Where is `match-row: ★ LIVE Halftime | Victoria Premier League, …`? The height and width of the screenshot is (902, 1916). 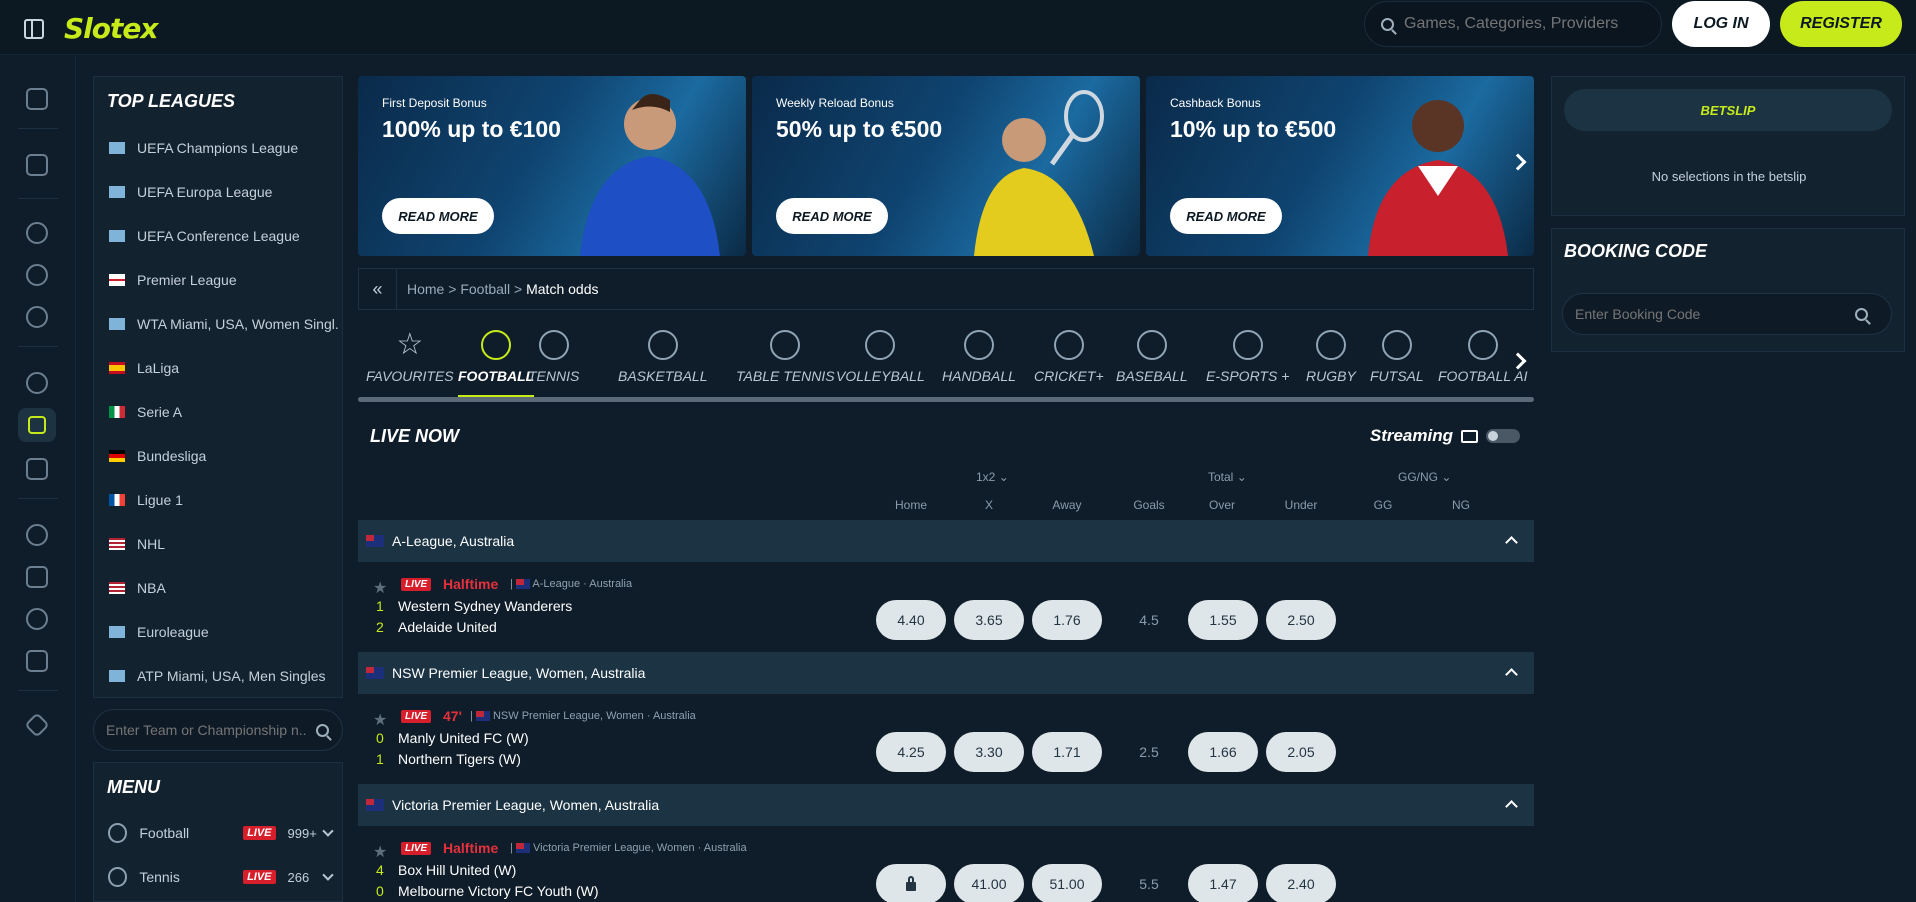 match-row: ★ LIVE Halftime | Victoria Premier League, … is located at coordinates (946, 864).